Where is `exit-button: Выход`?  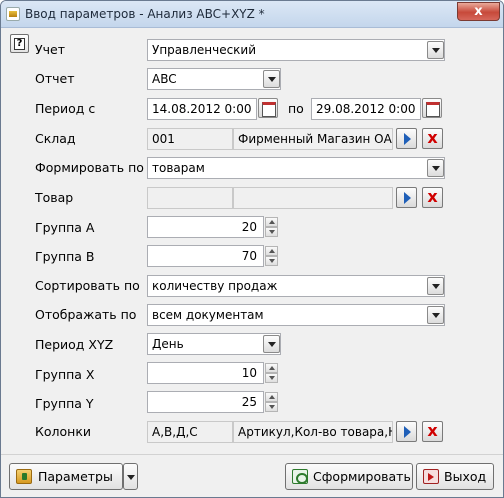 exit-button: Выход is located at coordinates (455, 476).